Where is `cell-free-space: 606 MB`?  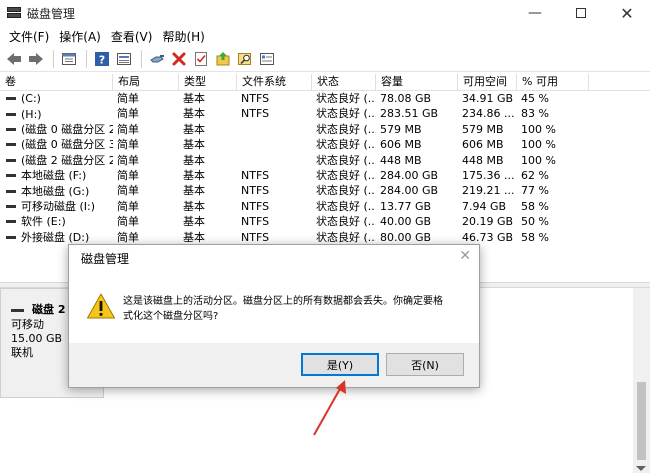 cell-free-space: 606 MB is located at coordinates (483, 145).